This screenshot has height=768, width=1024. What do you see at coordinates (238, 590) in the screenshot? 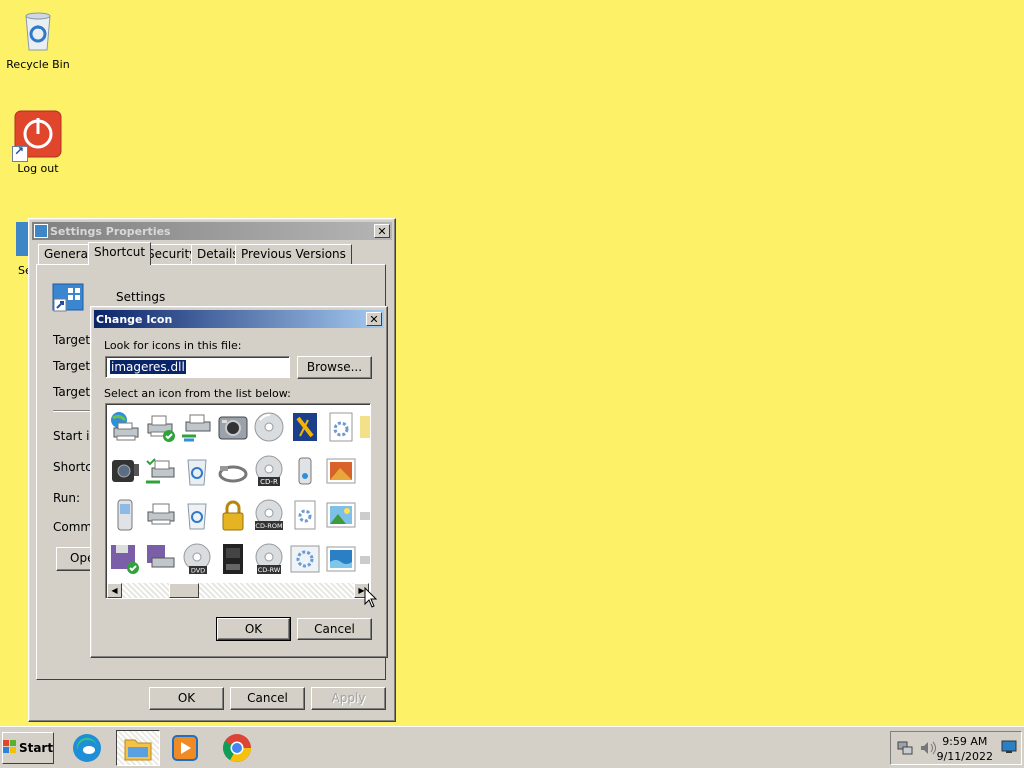
I see `icon-list-horizontal-scrollbar: ◀ ▶` at bounding box center [238, 590].